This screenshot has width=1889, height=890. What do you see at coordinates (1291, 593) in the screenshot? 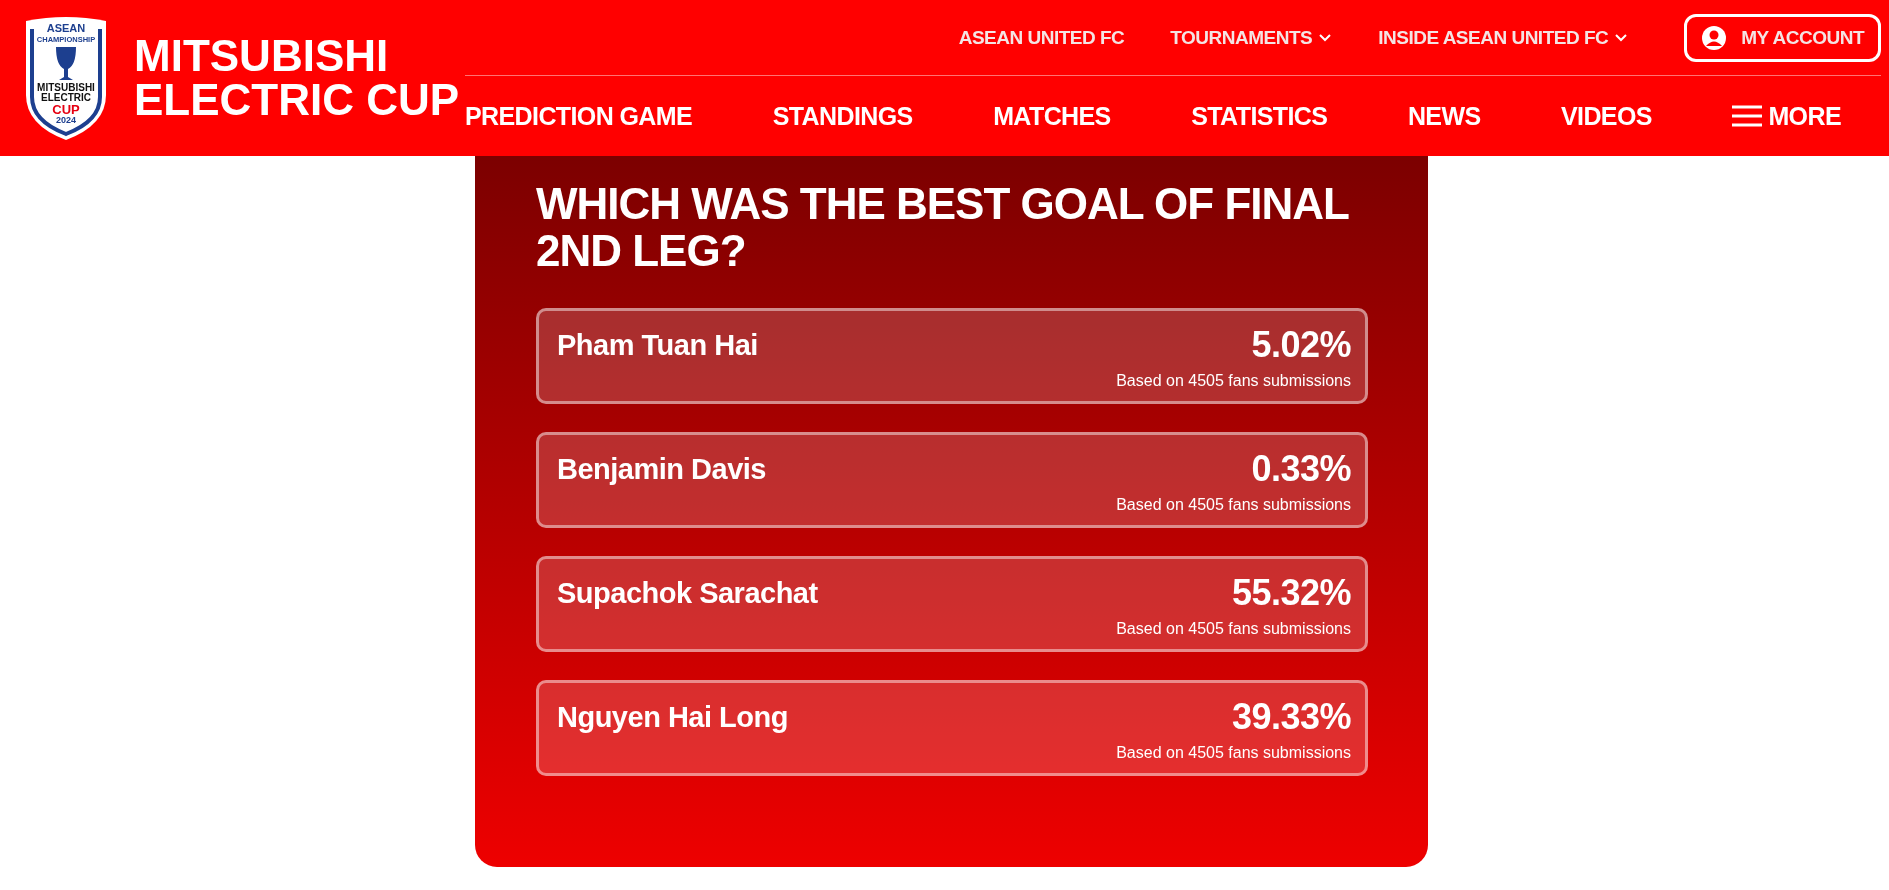
I see `vote-percentage: 55.32%` at bounding box center [1291, 593].